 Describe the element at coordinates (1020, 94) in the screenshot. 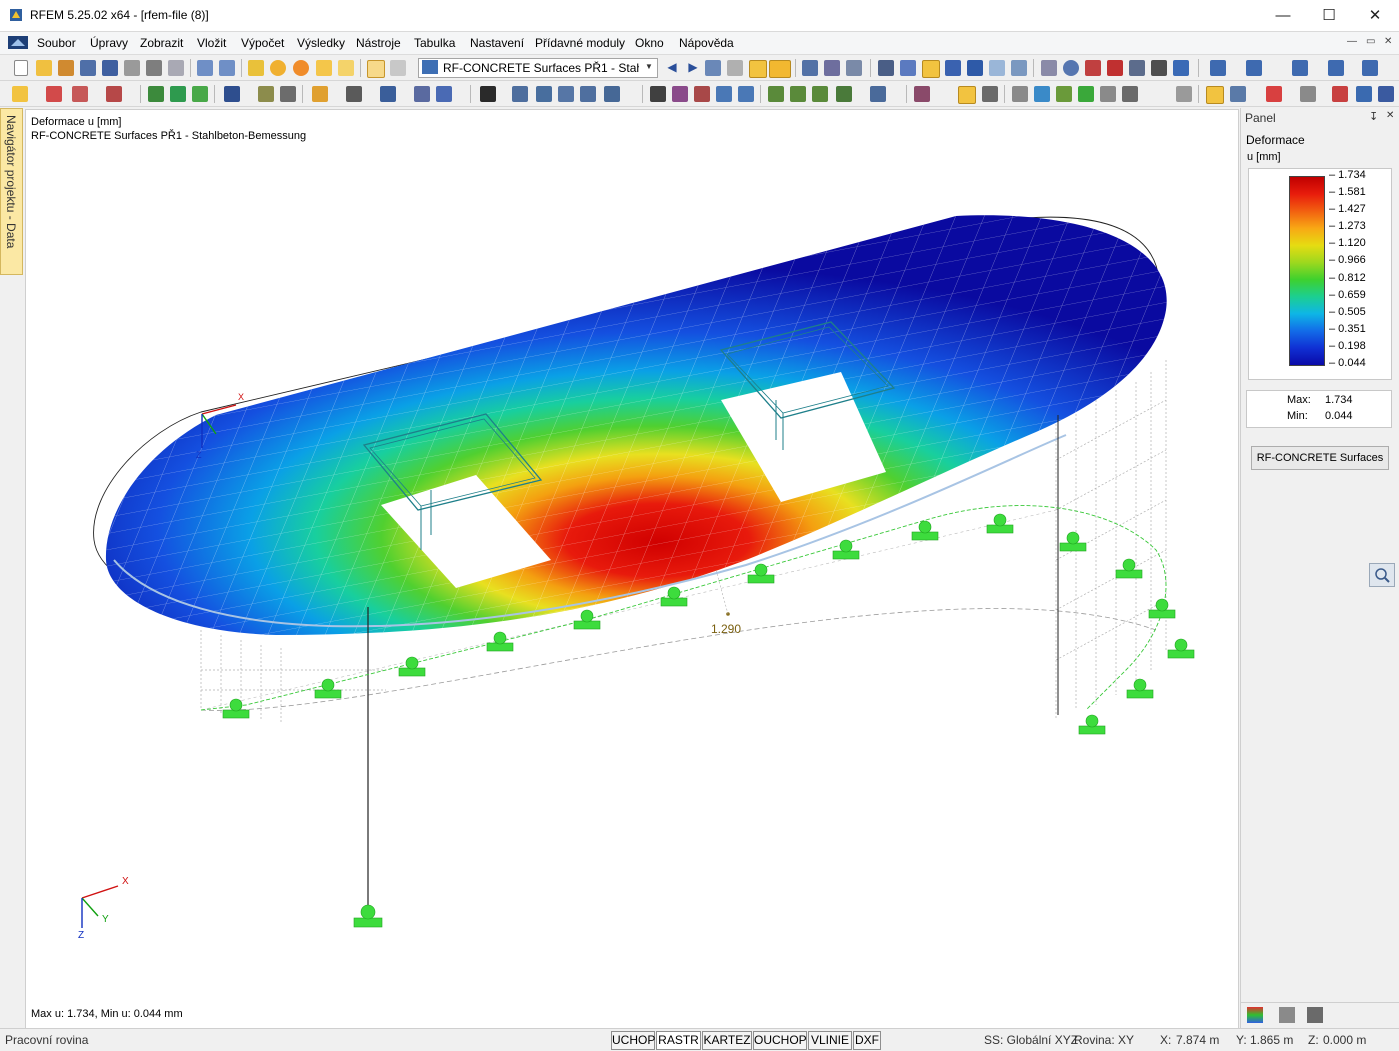

I see `guide-line-icon` at that location.